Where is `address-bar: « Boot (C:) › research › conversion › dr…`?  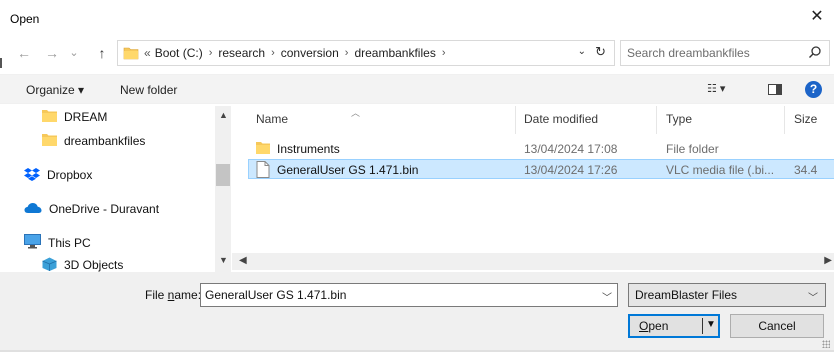 address-bar: « Boot (C:) › research › conversion › dr… is located at coordinates (366, 53).